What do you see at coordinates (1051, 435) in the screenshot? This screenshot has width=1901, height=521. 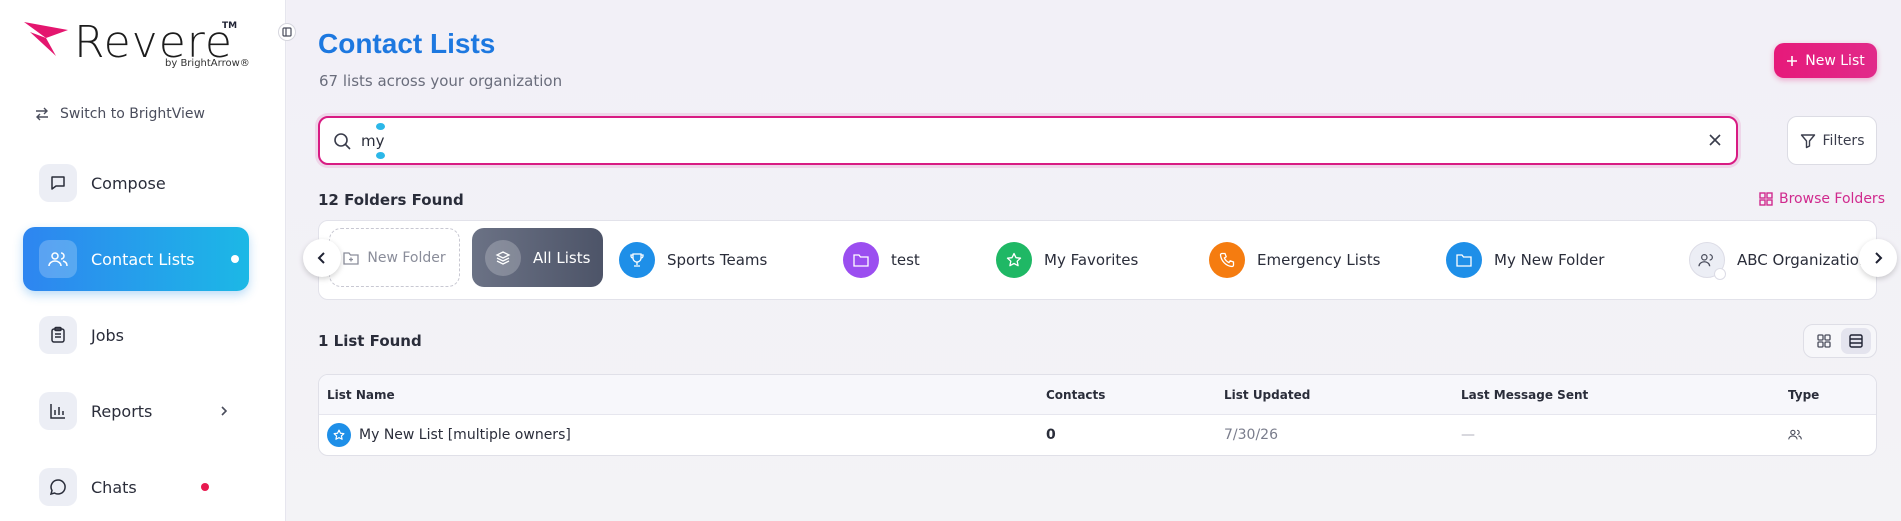 I see `contacts-cell: 0` at bounding box center [1051, 435].